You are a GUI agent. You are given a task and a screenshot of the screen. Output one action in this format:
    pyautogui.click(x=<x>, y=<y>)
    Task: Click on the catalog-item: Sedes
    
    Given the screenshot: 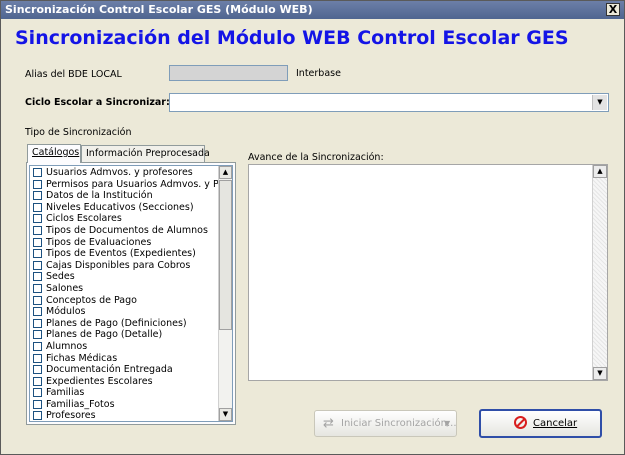 What is the action you would take?
    pyautogui.click(x=125, y=277)
    